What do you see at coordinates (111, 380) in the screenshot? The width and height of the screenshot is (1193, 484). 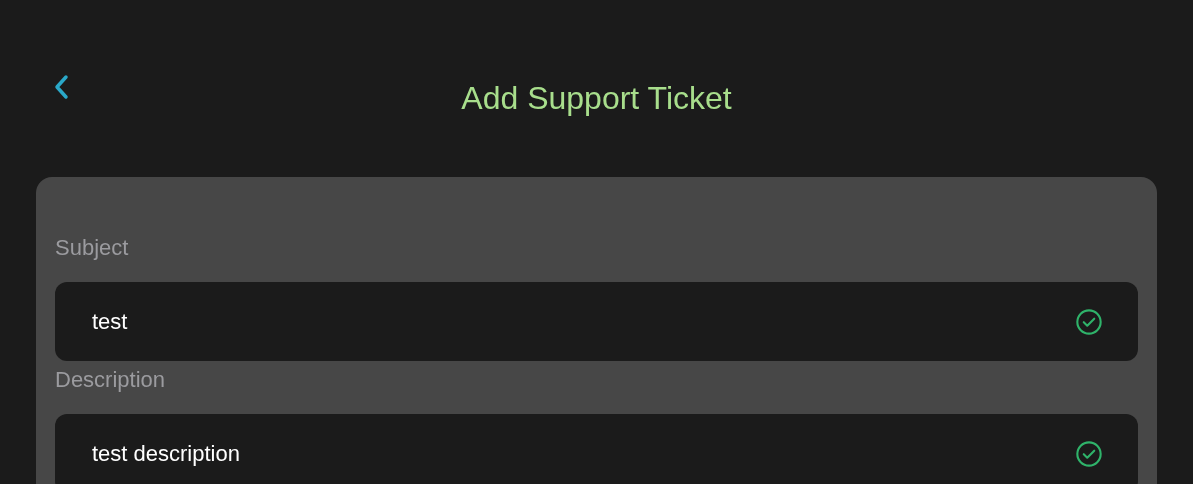 I see `field-label: Description` at bounding box center [111, 380].